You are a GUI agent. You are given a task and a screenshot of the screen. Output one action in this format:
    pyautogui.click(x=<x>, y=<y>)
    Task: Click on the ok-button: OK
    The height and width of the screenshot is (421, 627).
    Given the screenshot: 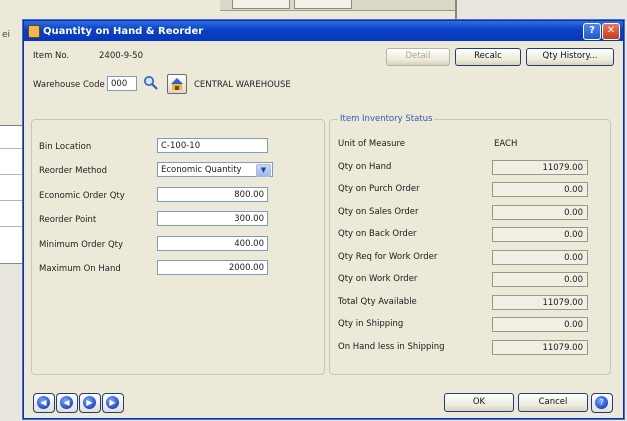 What is the action you would take?
    pyautogui.click(x=479, y=402)
    